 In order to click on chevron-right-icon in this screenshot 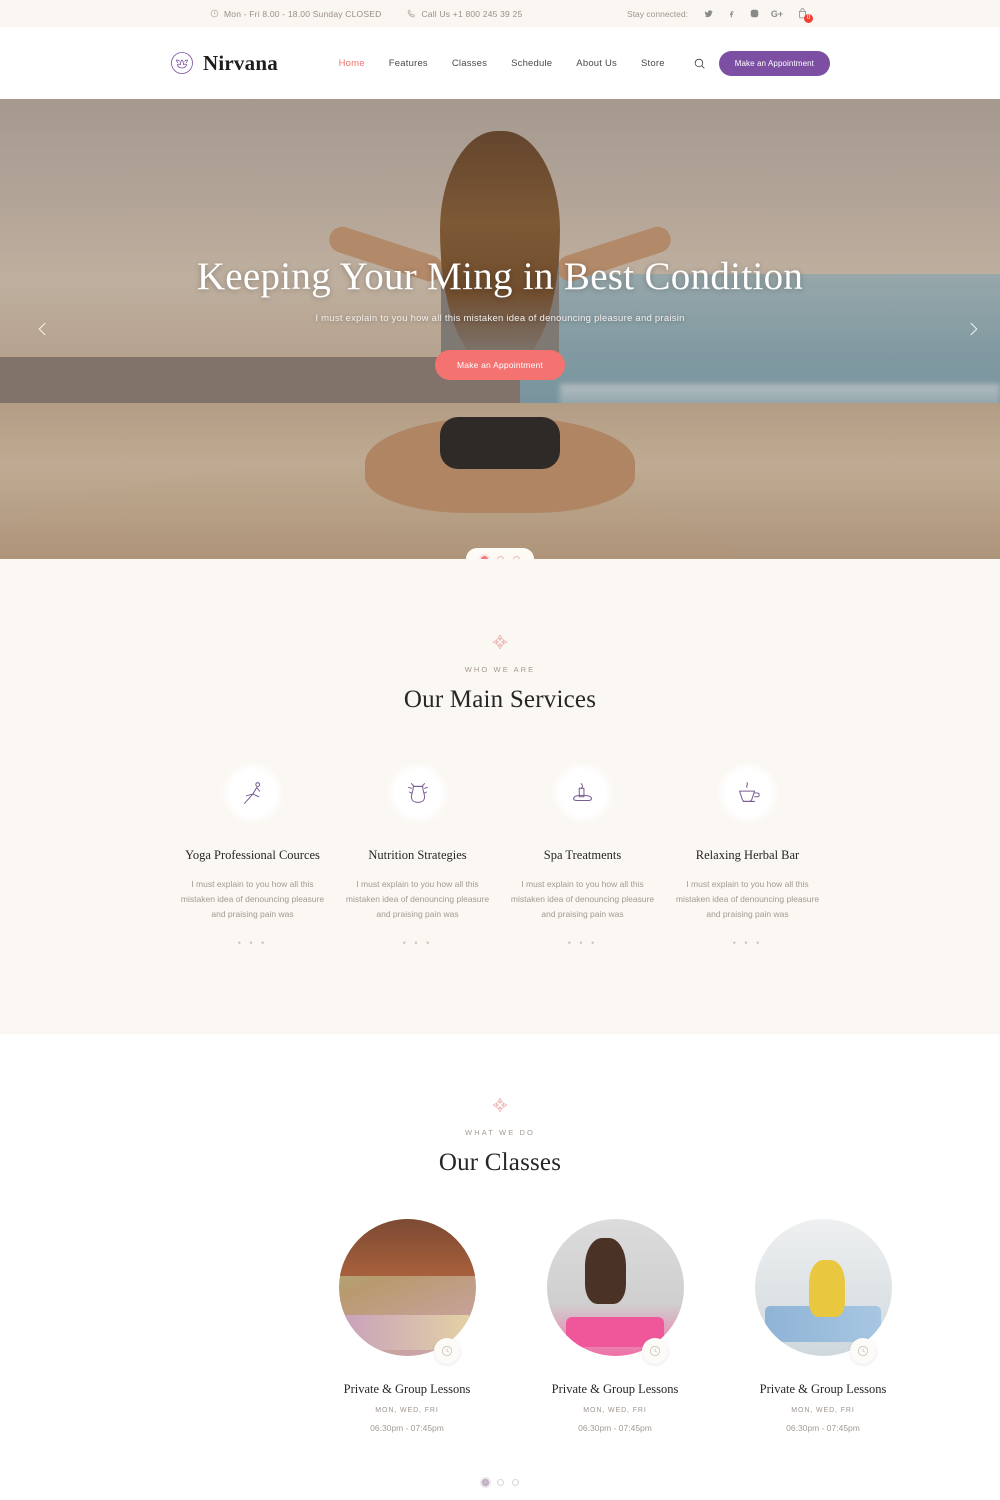, I will do `click(973, 329)`.